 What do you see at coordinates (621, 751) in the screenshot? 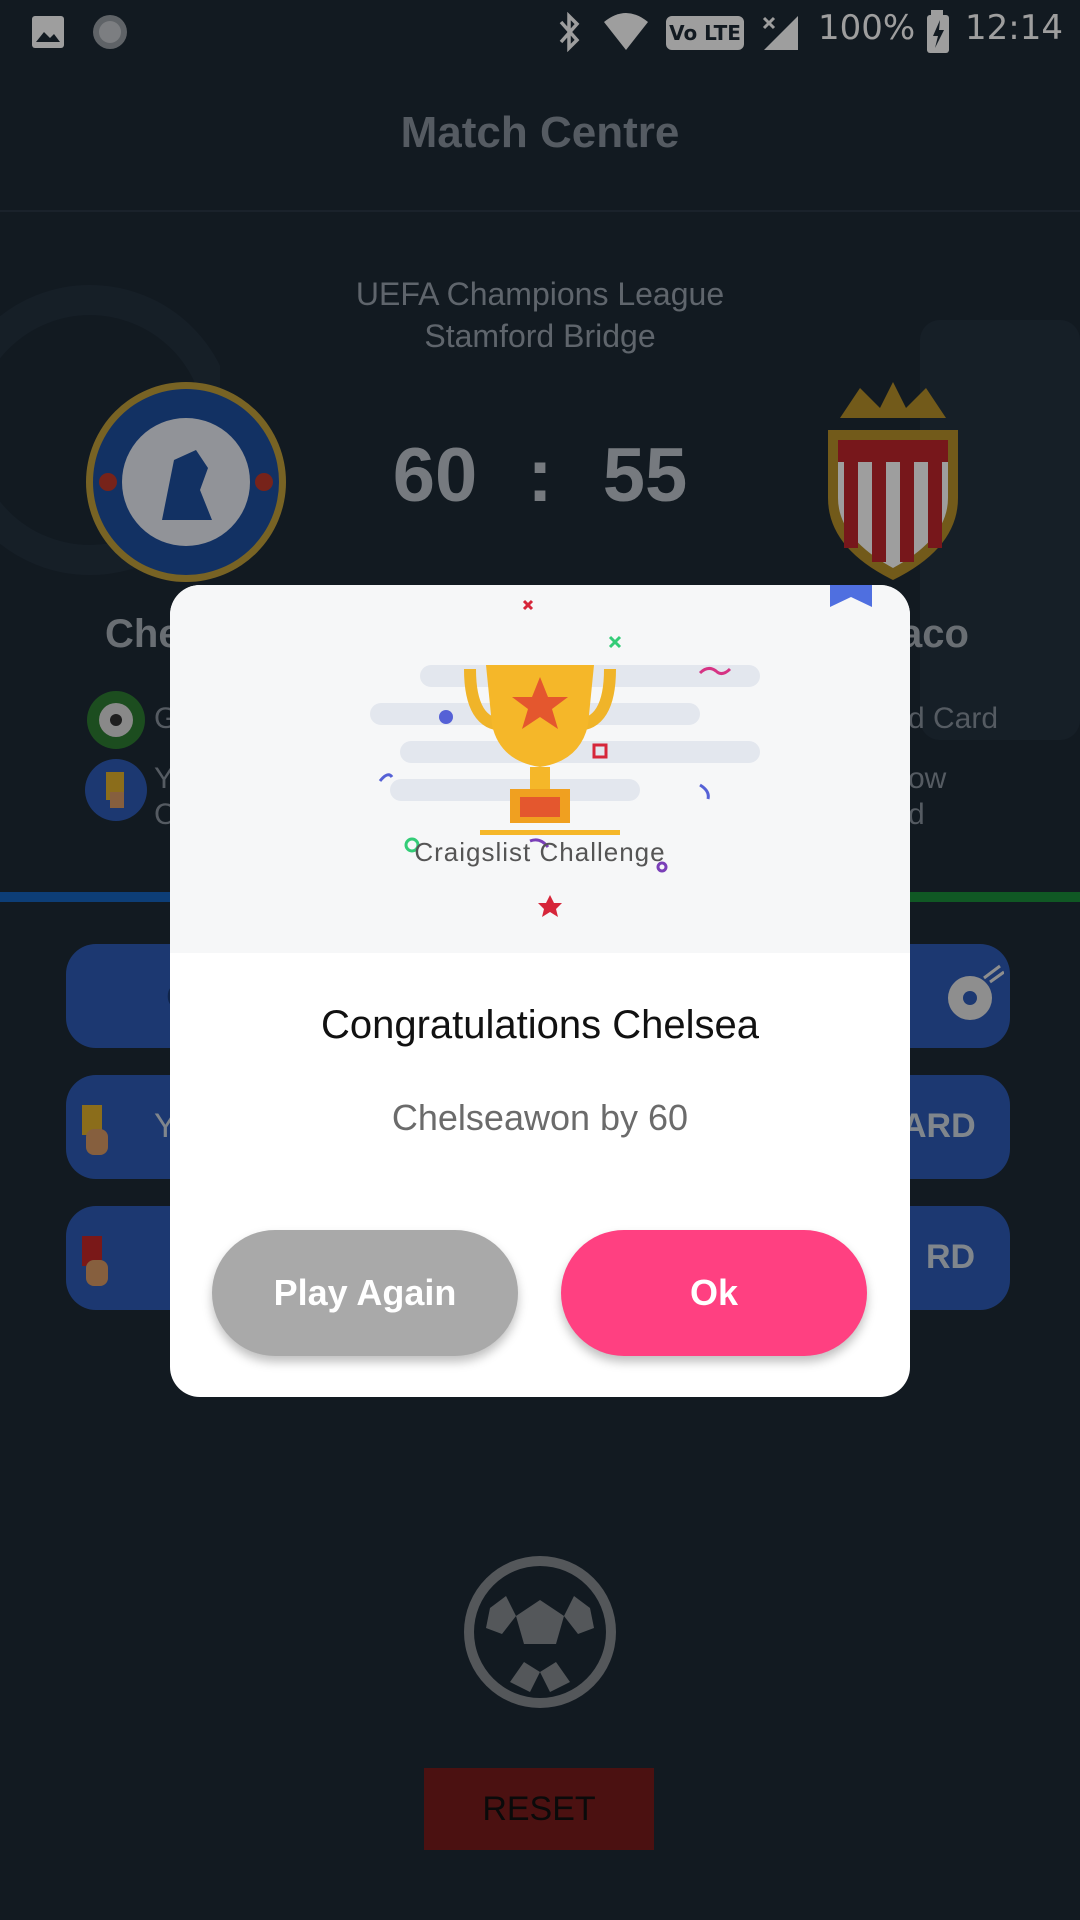
I see `trophy-illustration` at bounding box center [621, 751].